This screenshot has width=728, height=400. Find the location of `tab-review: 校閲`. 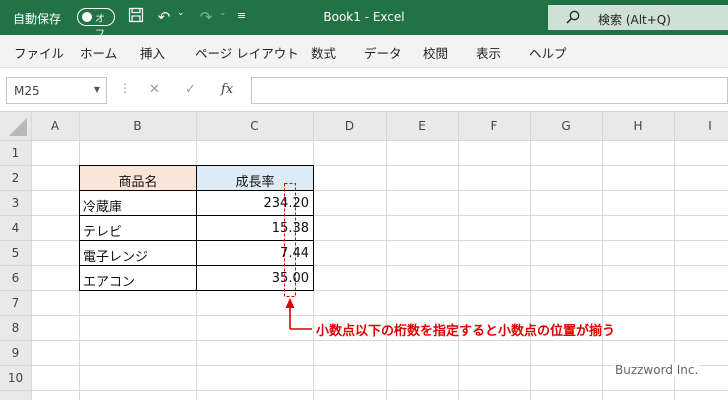

tab-review: 校閲 is located at coordinates (435, 52).